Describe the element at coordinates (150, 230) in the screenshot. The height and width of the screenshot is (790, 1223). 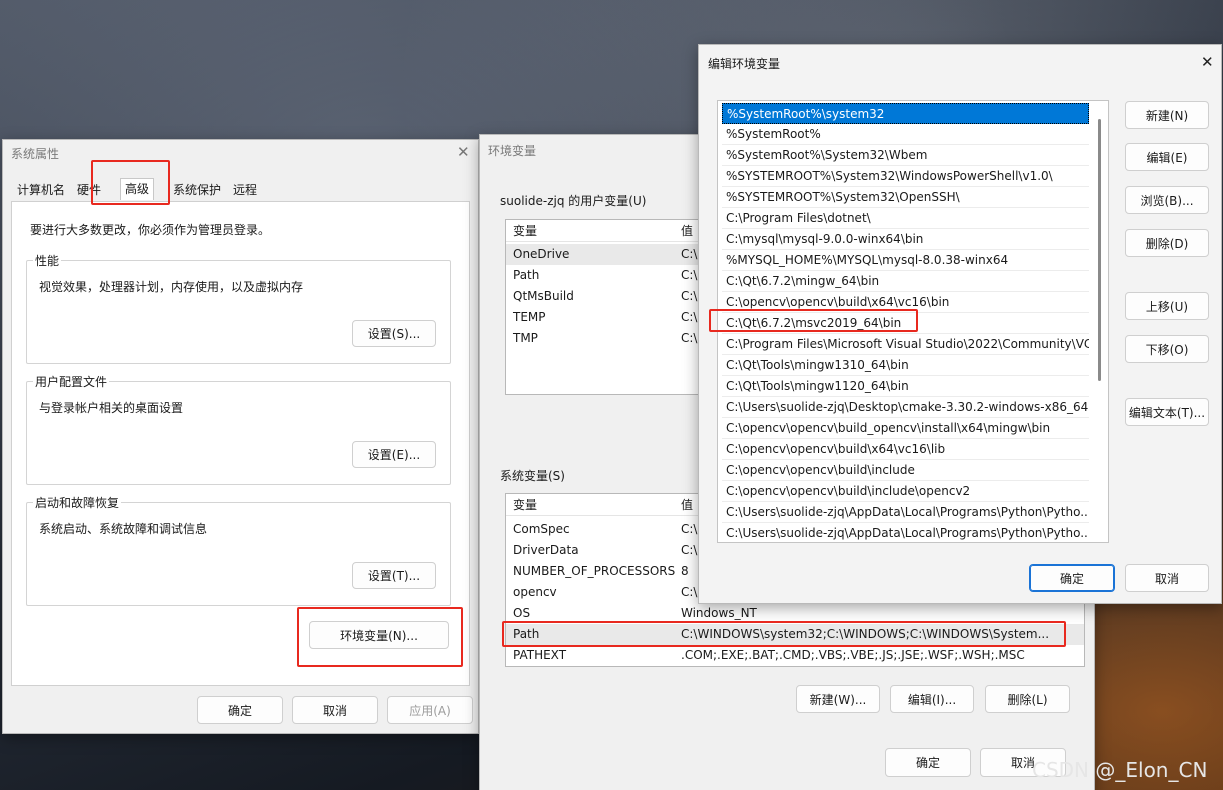
I see `admin-note: 要进行大多数更改，你必须作为管理员登录。` at that location.